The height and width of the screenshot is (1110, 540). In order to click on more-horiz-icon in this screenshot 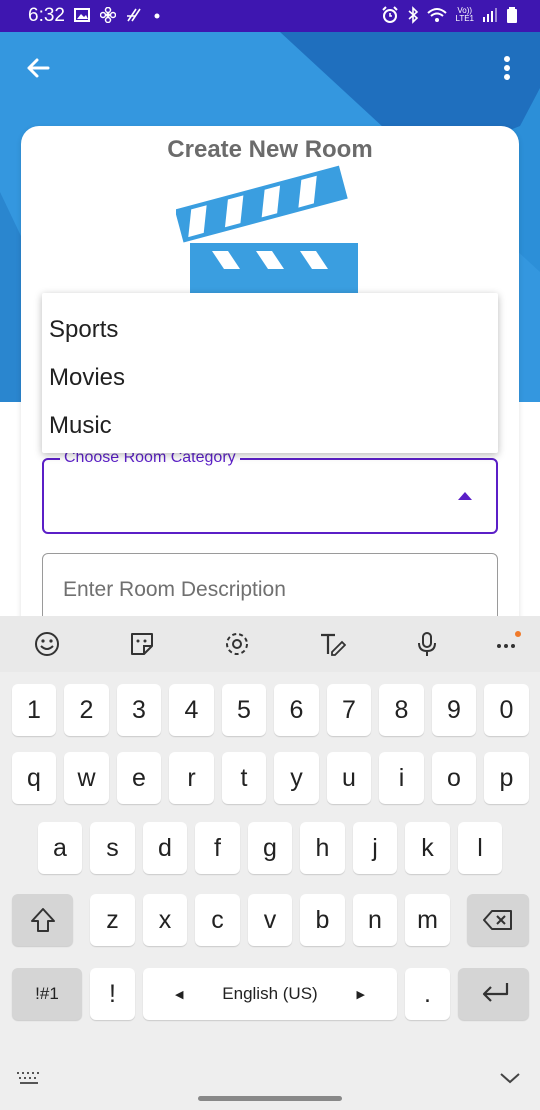, I will do `click(508, 644)`.